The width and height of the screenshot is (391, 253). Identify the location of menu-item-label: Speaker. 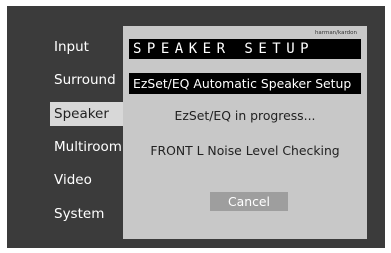
(81, 114).